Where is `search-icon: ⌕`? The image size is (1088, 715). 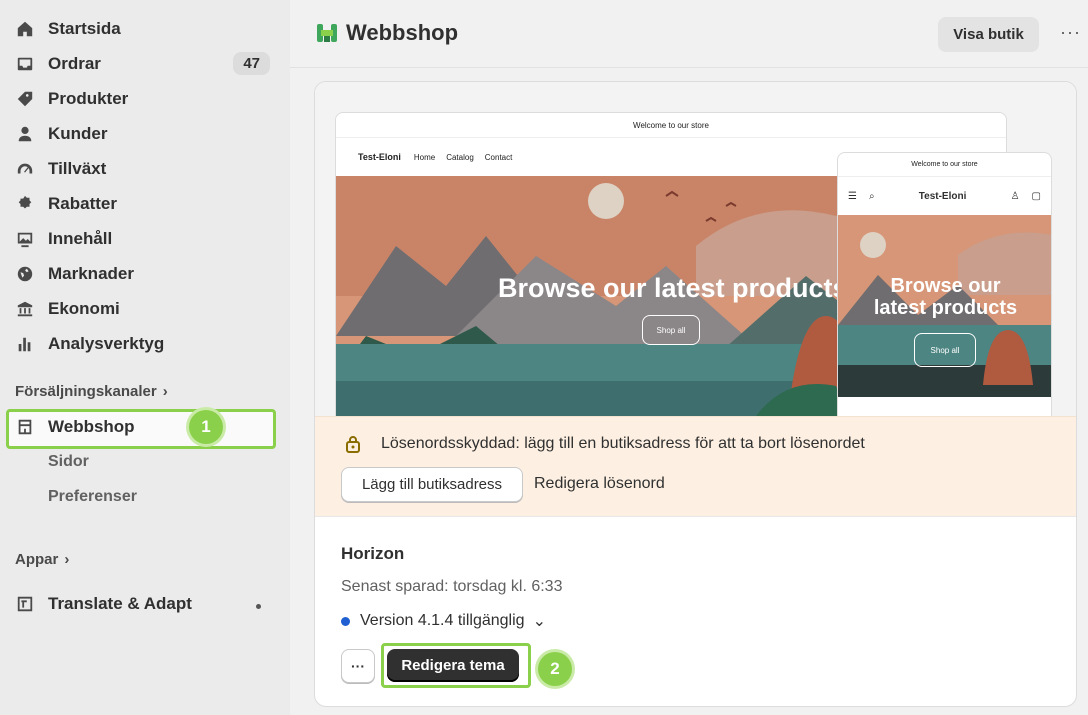 search-icon: ⌕ is located at coordinates (871, 196).